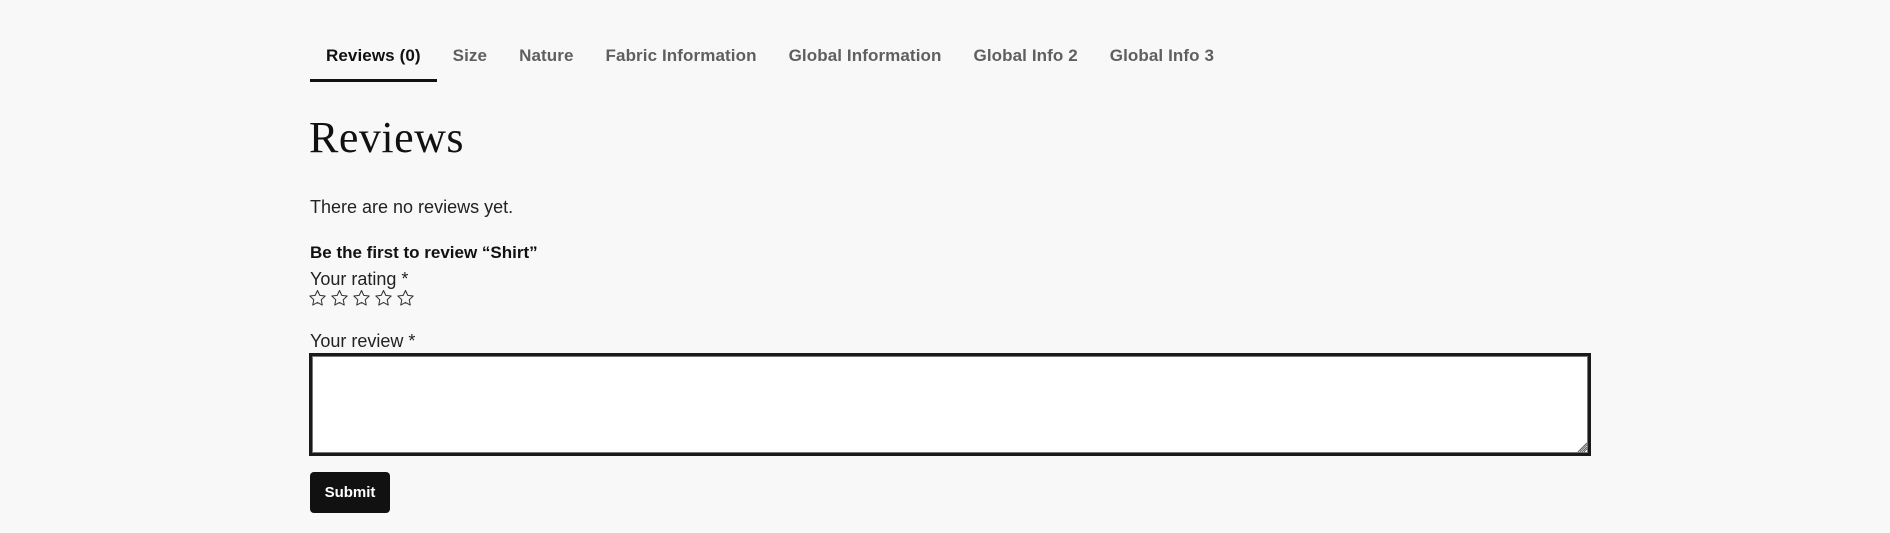  What do you see at coordinates (373, 60) in the screenshot?
I see `tab-reviews: Reviews (0)` at bounding box center [373, 60].